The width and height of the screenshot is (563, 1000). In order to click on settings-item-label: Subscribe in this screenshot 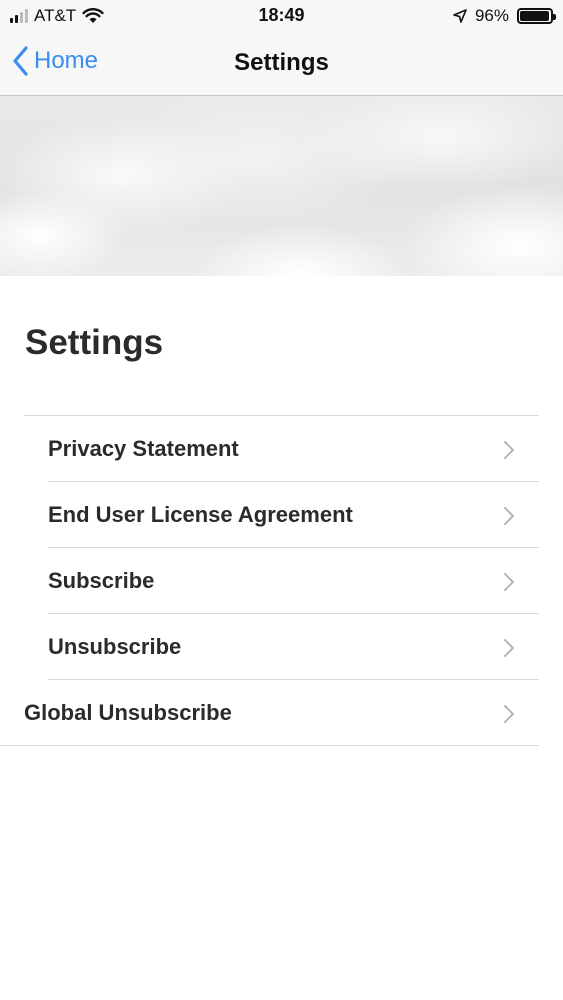, I will do `click(101, 580)`.